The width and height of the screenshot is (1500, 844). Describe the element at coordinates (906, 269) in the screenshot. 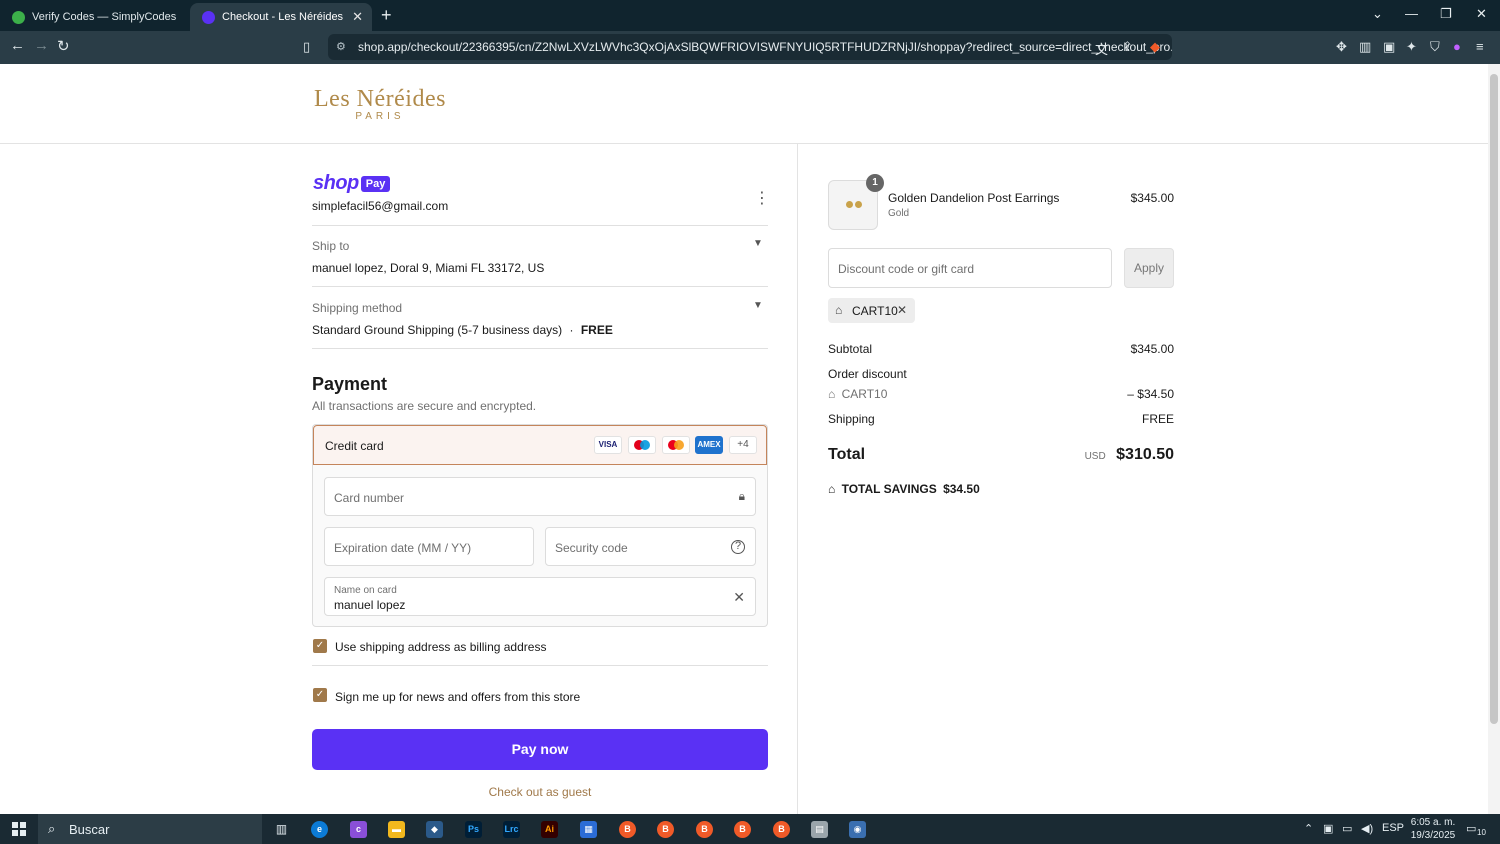

I see `discount-code-placeholder: Discount code or gift card` at that location.